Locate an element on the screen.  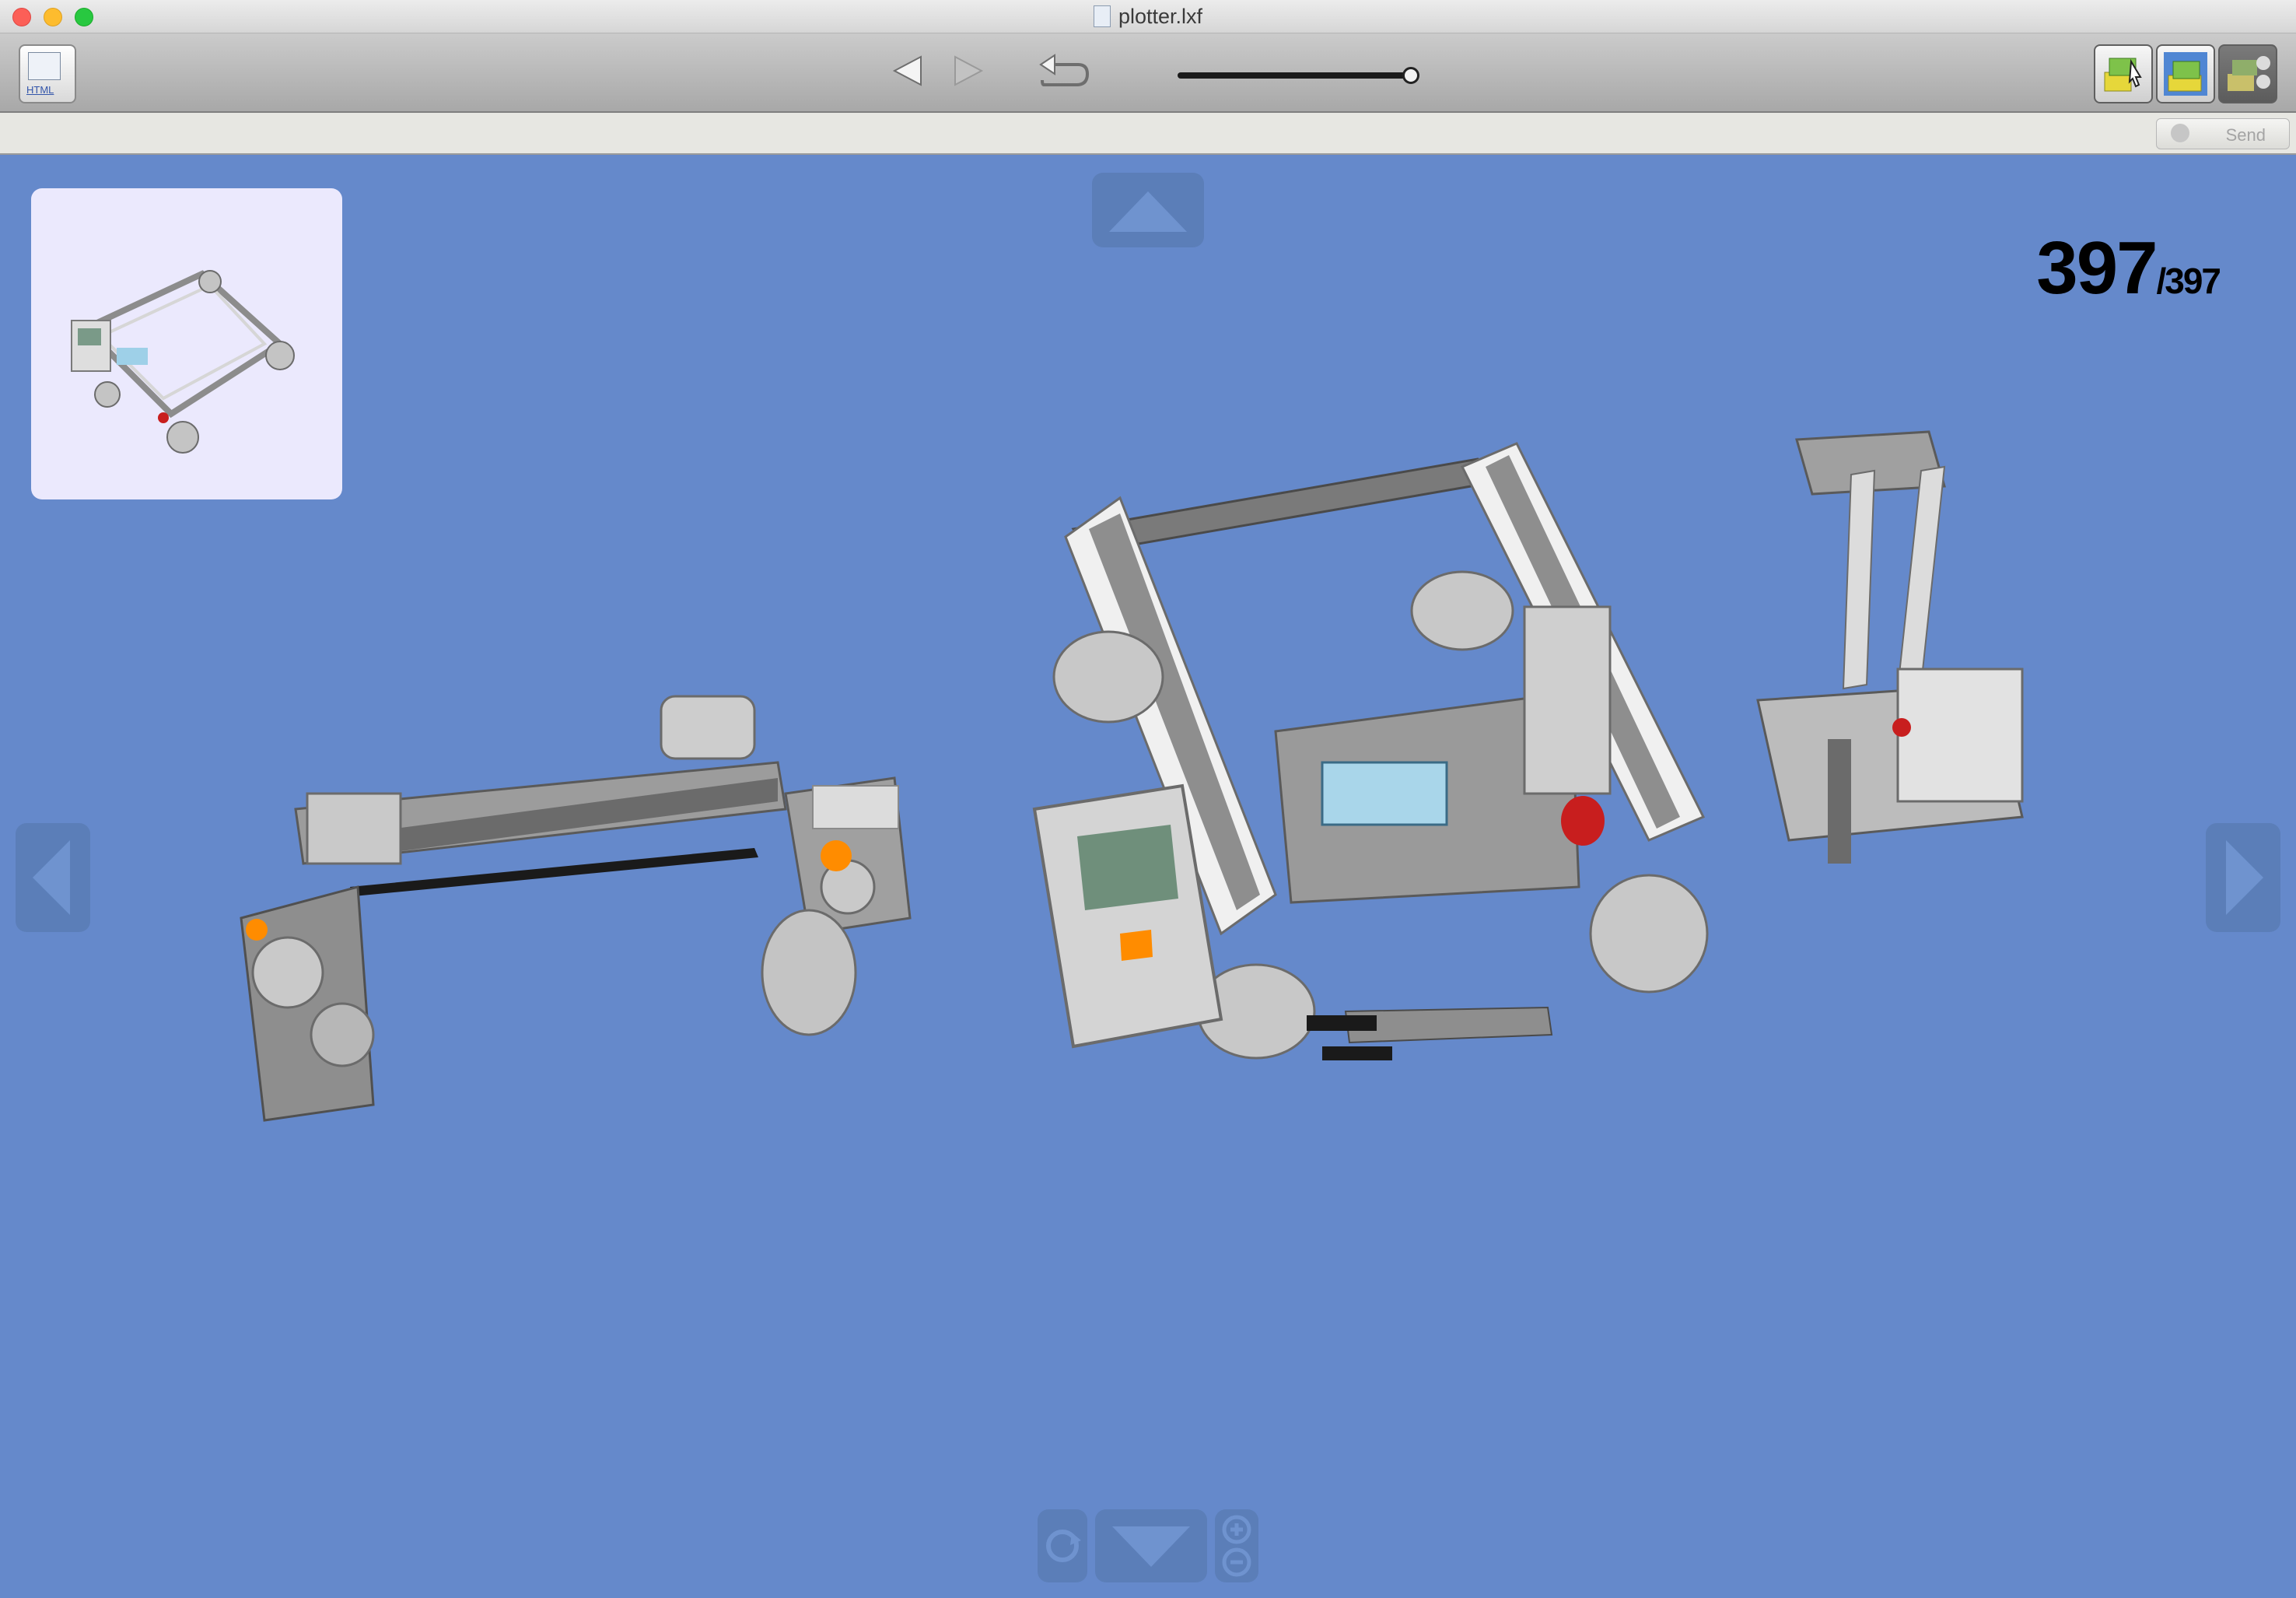
step-current: 397 is located at coordinates (2097, 268).